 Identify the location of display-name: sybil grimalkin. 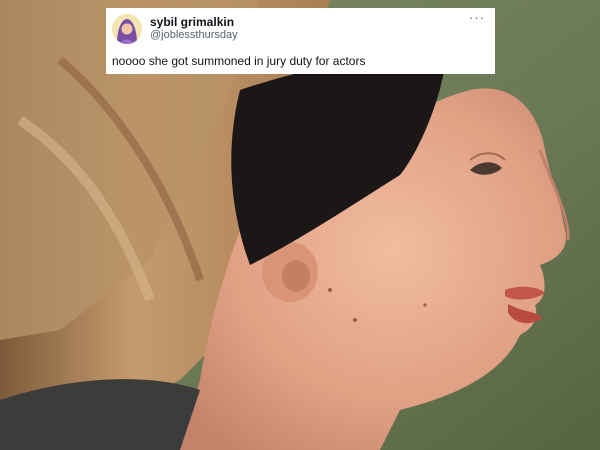
(192, 22).